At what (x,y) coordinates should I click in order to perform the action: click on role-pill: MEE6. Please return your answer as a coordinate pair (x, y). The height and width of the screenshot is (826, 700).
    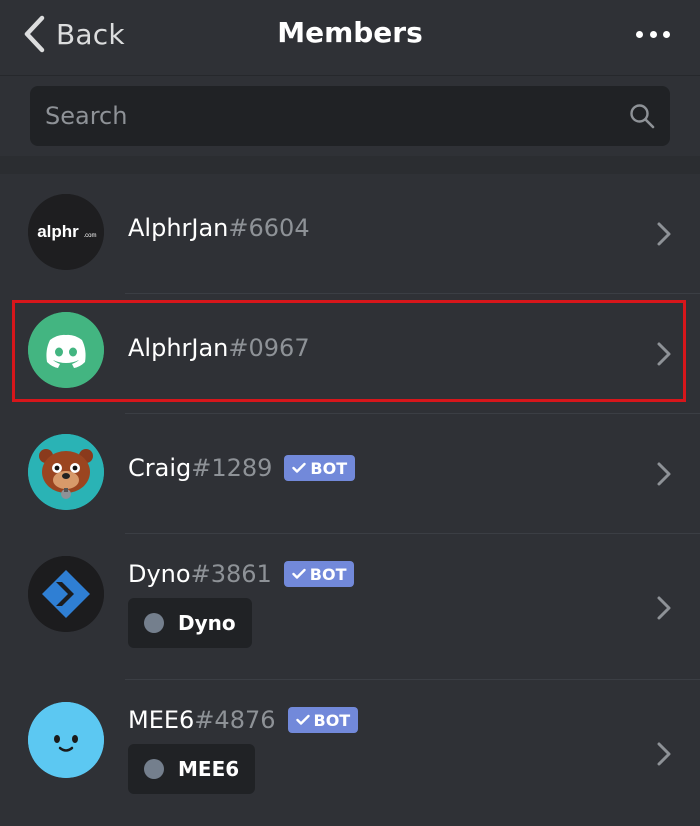
    Looking at the image, I should click on (192, 769).